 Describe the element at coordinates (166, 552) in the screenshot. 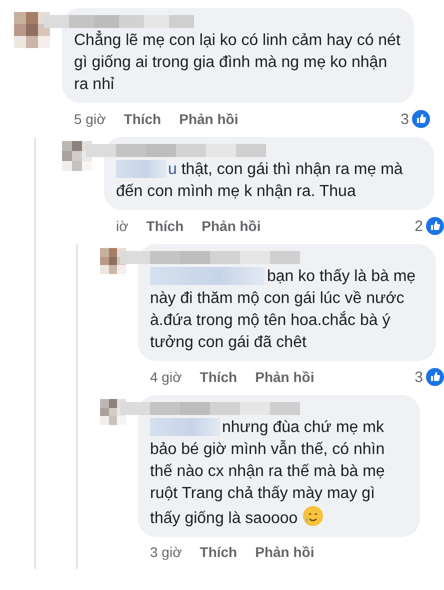

I see `comment-time: 3 giờ` at that location.